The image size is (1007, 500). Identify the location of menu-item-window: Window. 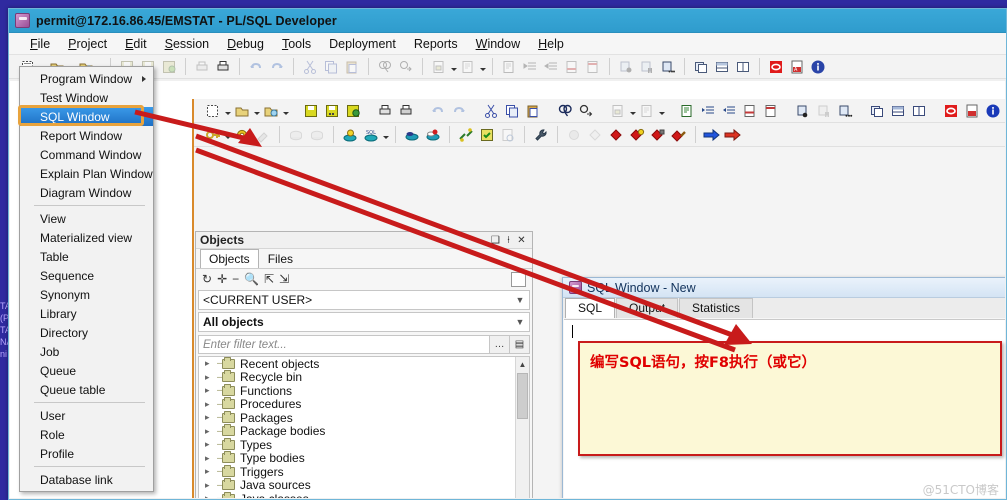
(498, 44).